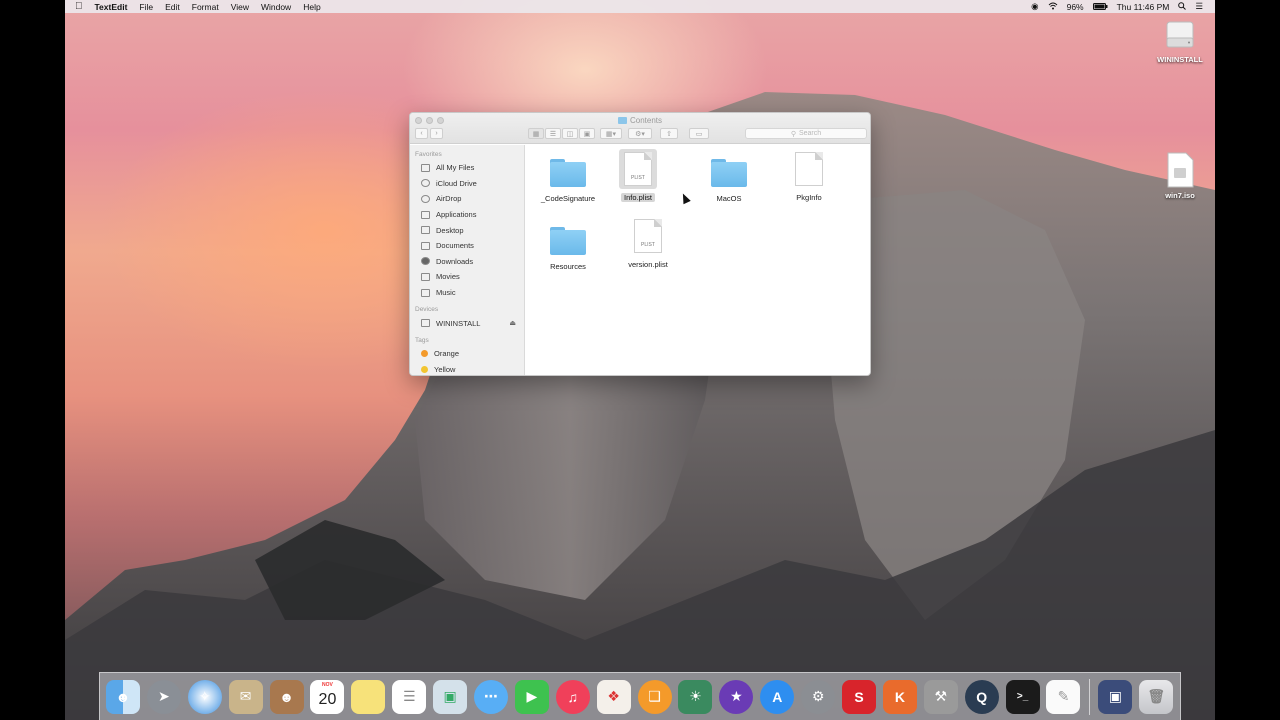 The width and height of the screenshot is (1280, 720). Describe the element at coordinates (1022, 696) in the screenshot. I see `terminal-icon: >_` at that location.